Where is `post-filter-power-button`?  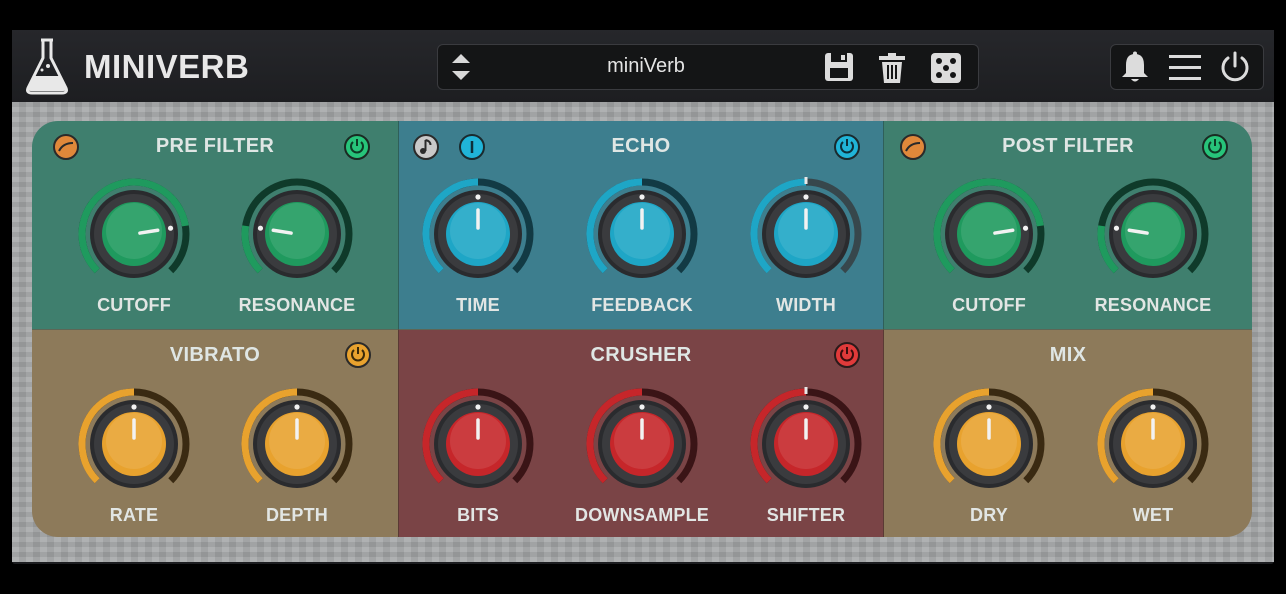
post-filter-power-button is located at coordinates (1215, 147).